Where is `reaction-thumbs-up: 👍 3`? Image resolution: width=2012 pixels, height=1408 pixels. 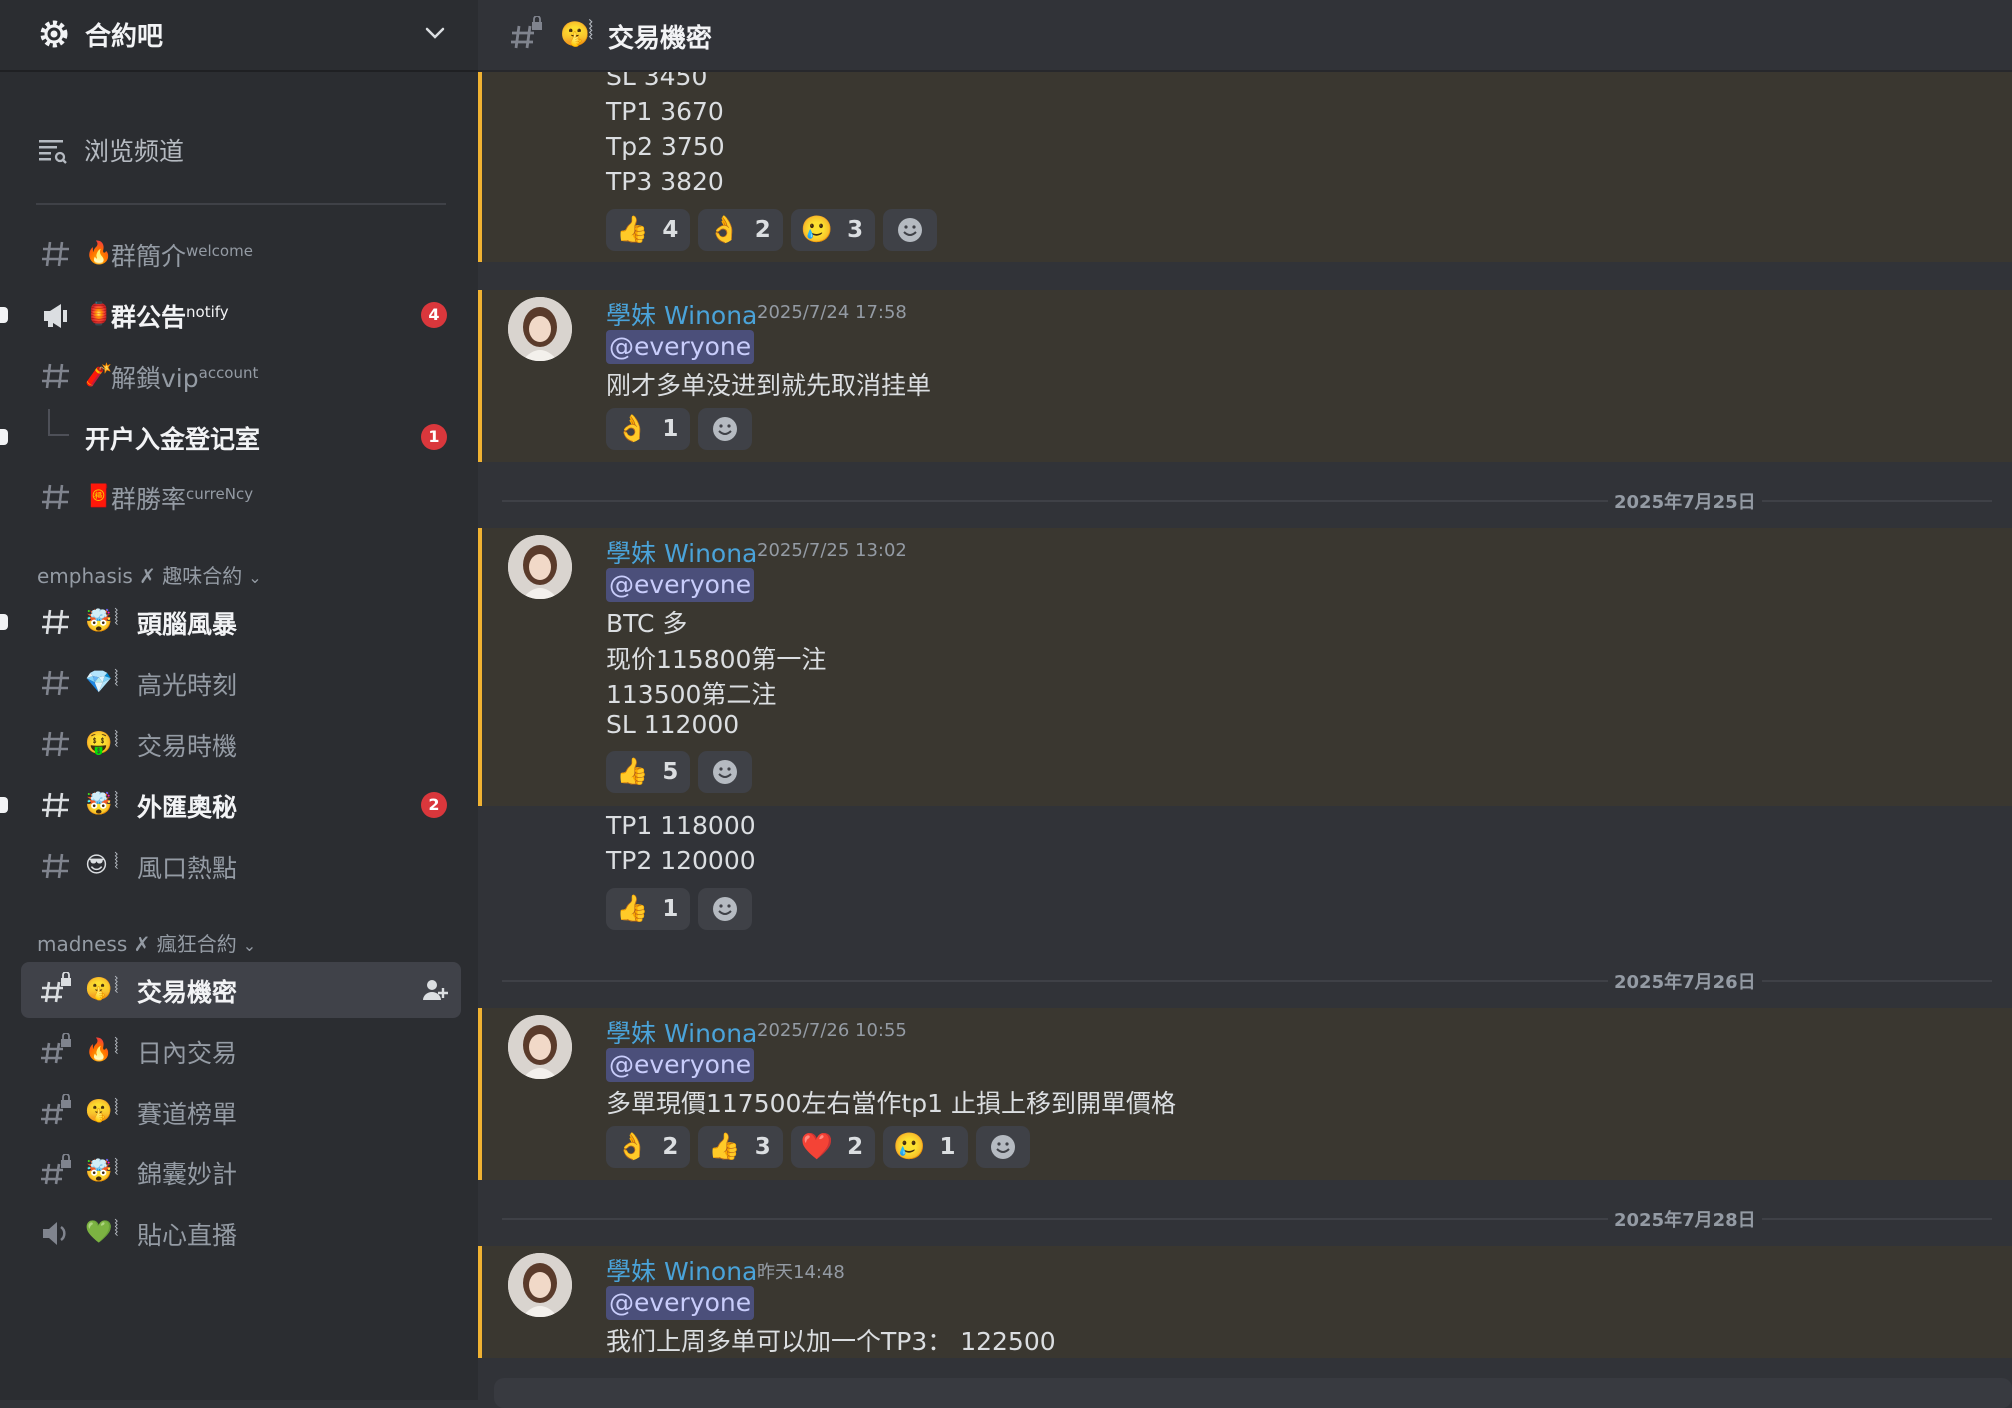 reaction-thumbs-up: 👍 3 is located at coordinates (740, 1147).